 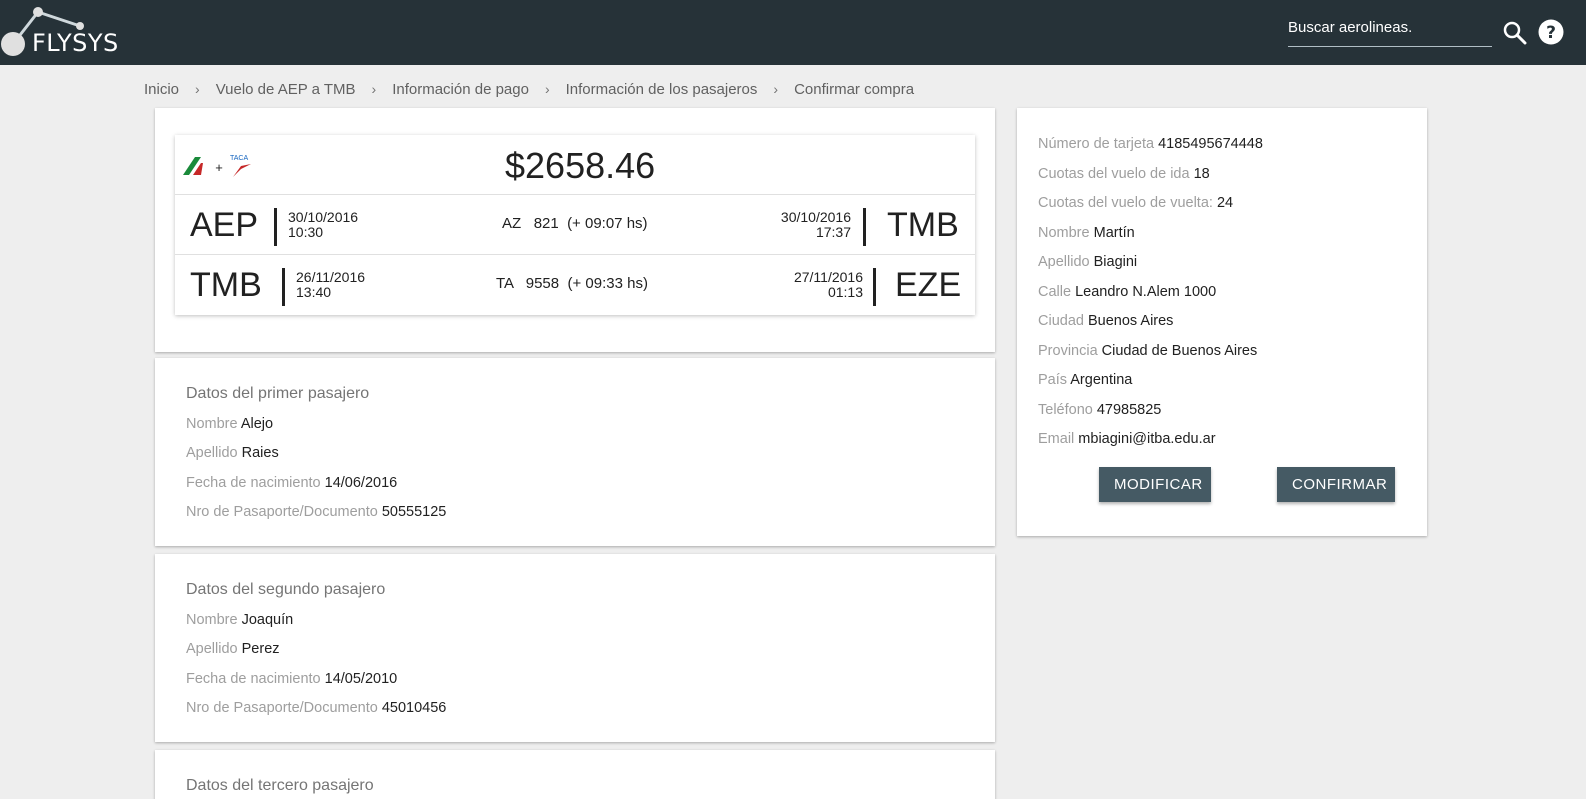 What do you see at coordinates (1155, 484) in the screenshot?
I see `modify-button: MODIFICAR` at bounding box center [1155, 484].